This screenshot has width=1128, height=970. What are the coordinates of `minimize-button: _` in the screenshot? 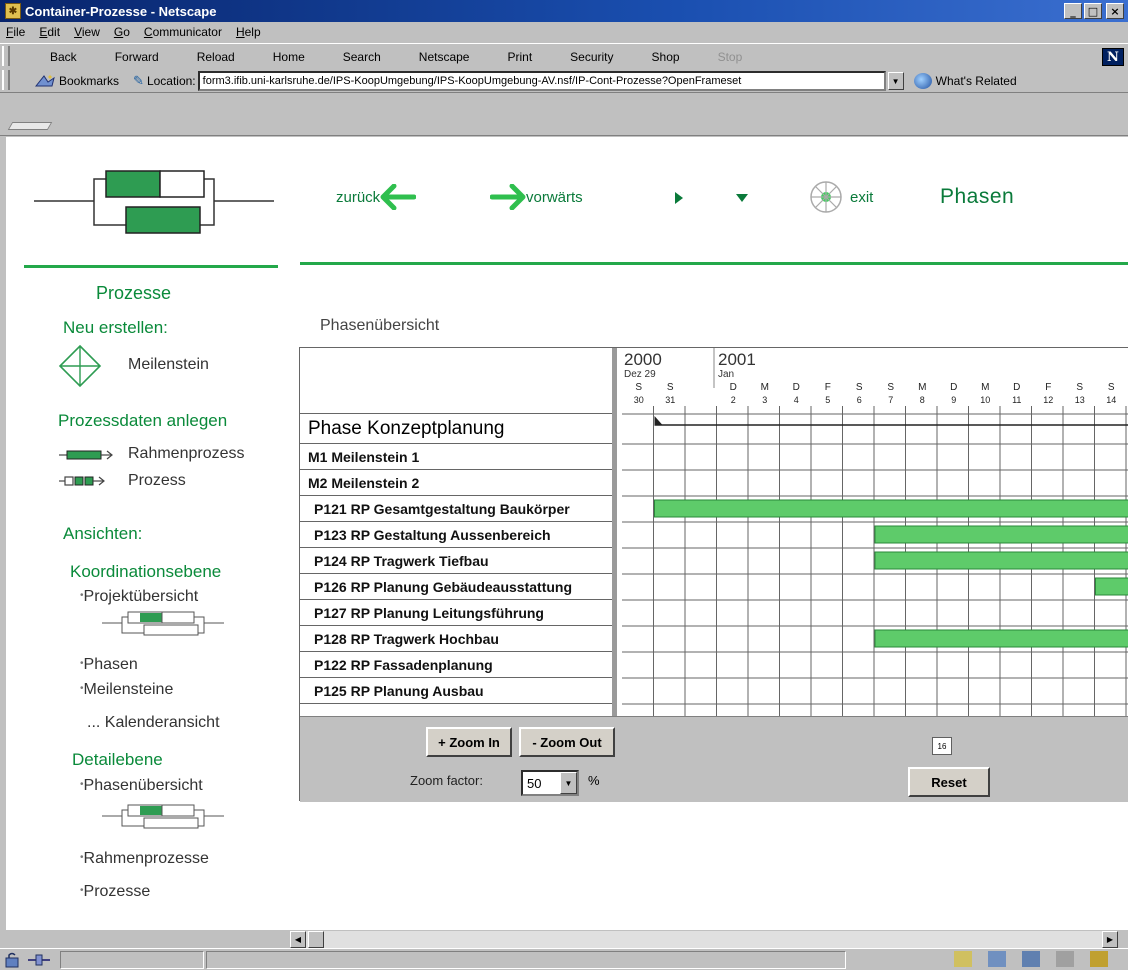 It's located at (1073, 11).